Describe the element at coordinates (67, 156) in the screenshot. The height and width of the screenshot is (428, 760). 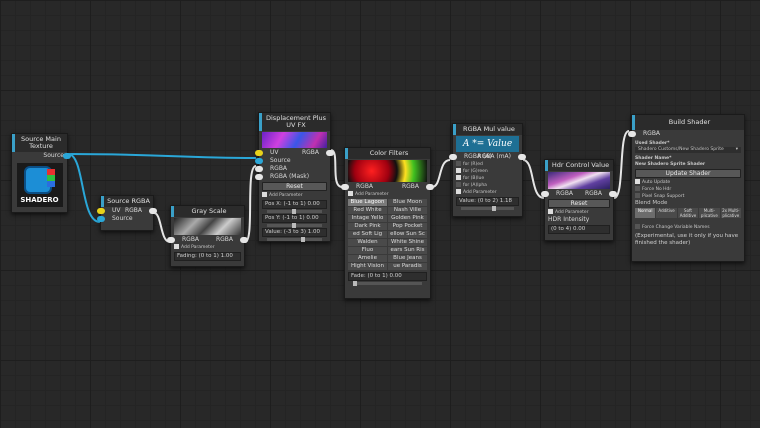
I see `source-output-port` at that location.